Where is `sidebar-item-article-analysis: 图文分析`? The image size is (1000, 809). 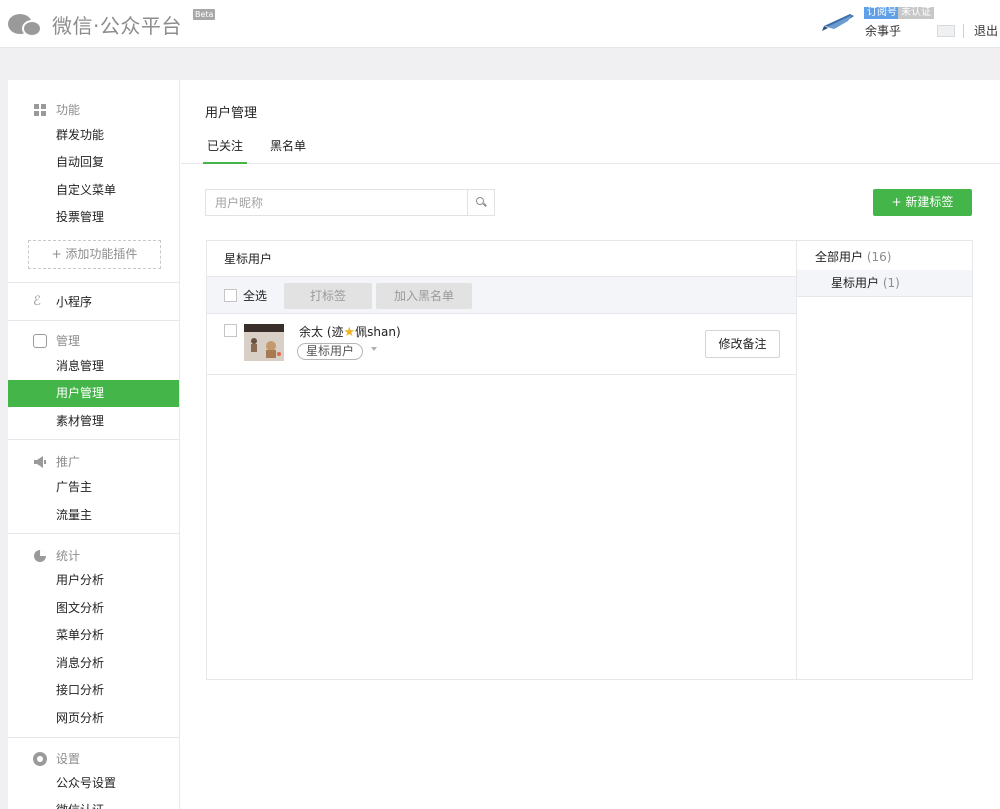
sidebar-item-article-analysis: 图文分析 is located at coordinates (93, 608).